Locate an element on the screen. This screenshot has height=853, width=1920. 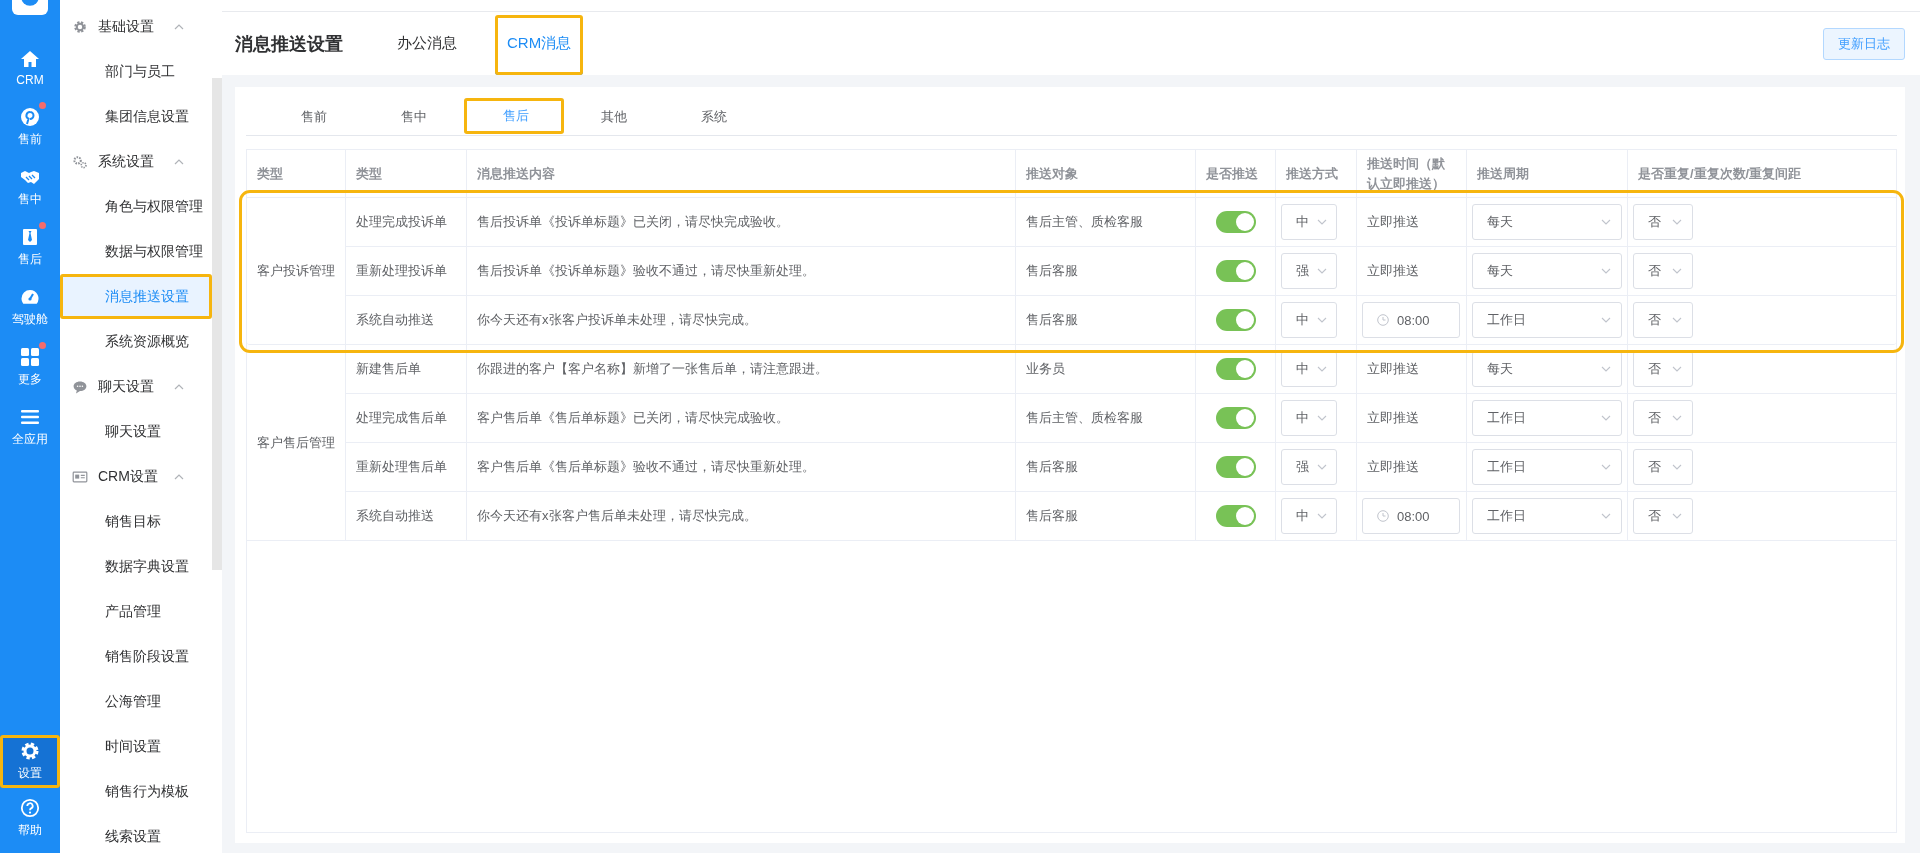
sub-tab: 售中 is located at coordinates (414, 116).